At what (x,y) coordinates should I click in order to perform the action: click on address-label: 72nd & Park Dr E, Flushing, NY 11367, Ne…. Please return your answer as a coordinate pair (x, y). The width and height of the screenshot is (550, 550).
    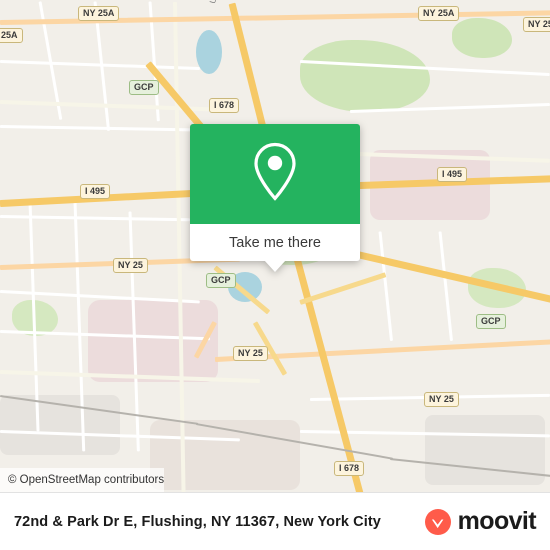
    Looking at the image, I should click on (197, 521).